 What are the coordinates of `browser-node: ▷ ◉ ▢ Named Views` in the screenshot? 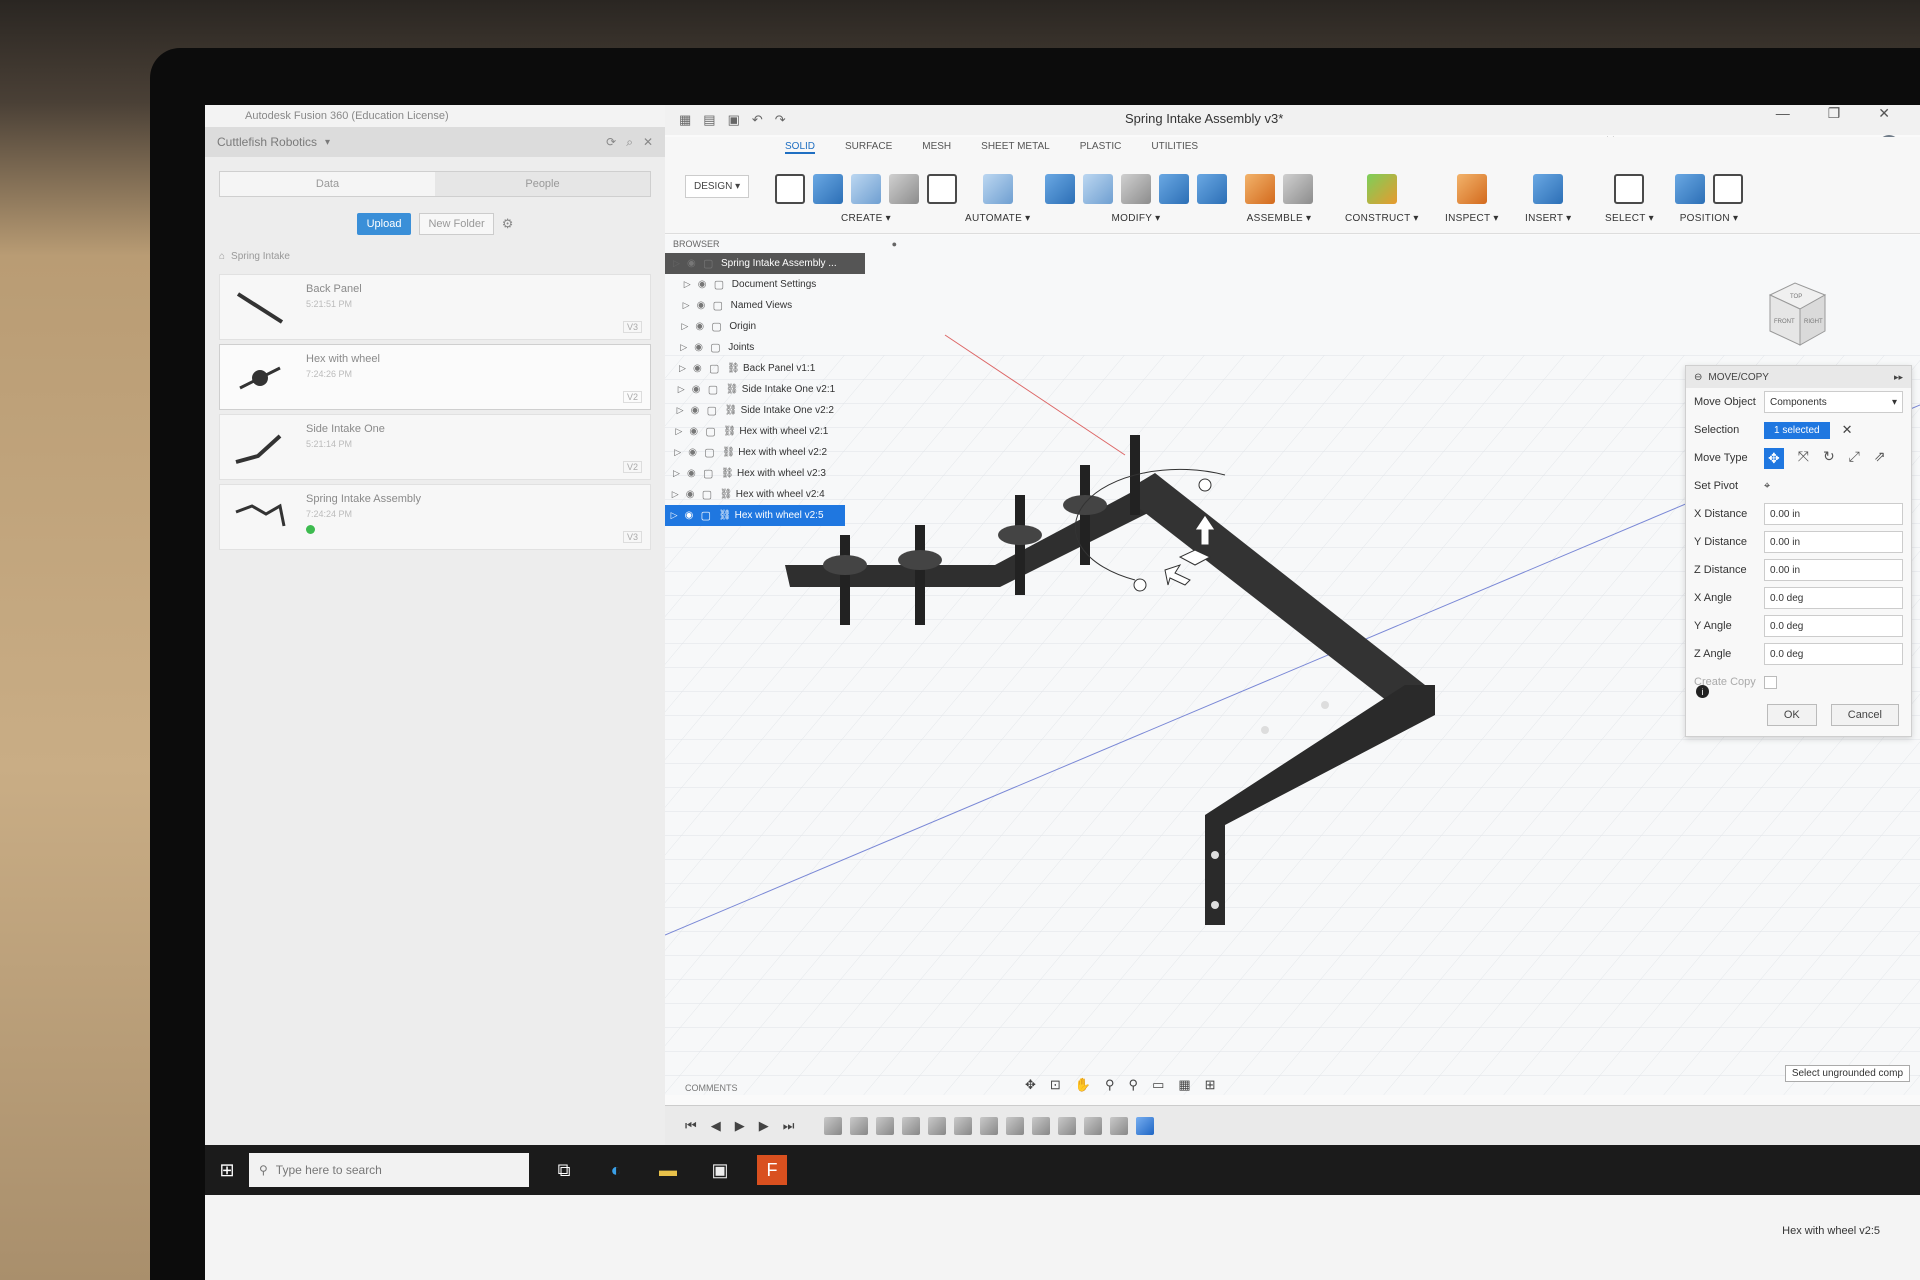 It's located at (785, 305).